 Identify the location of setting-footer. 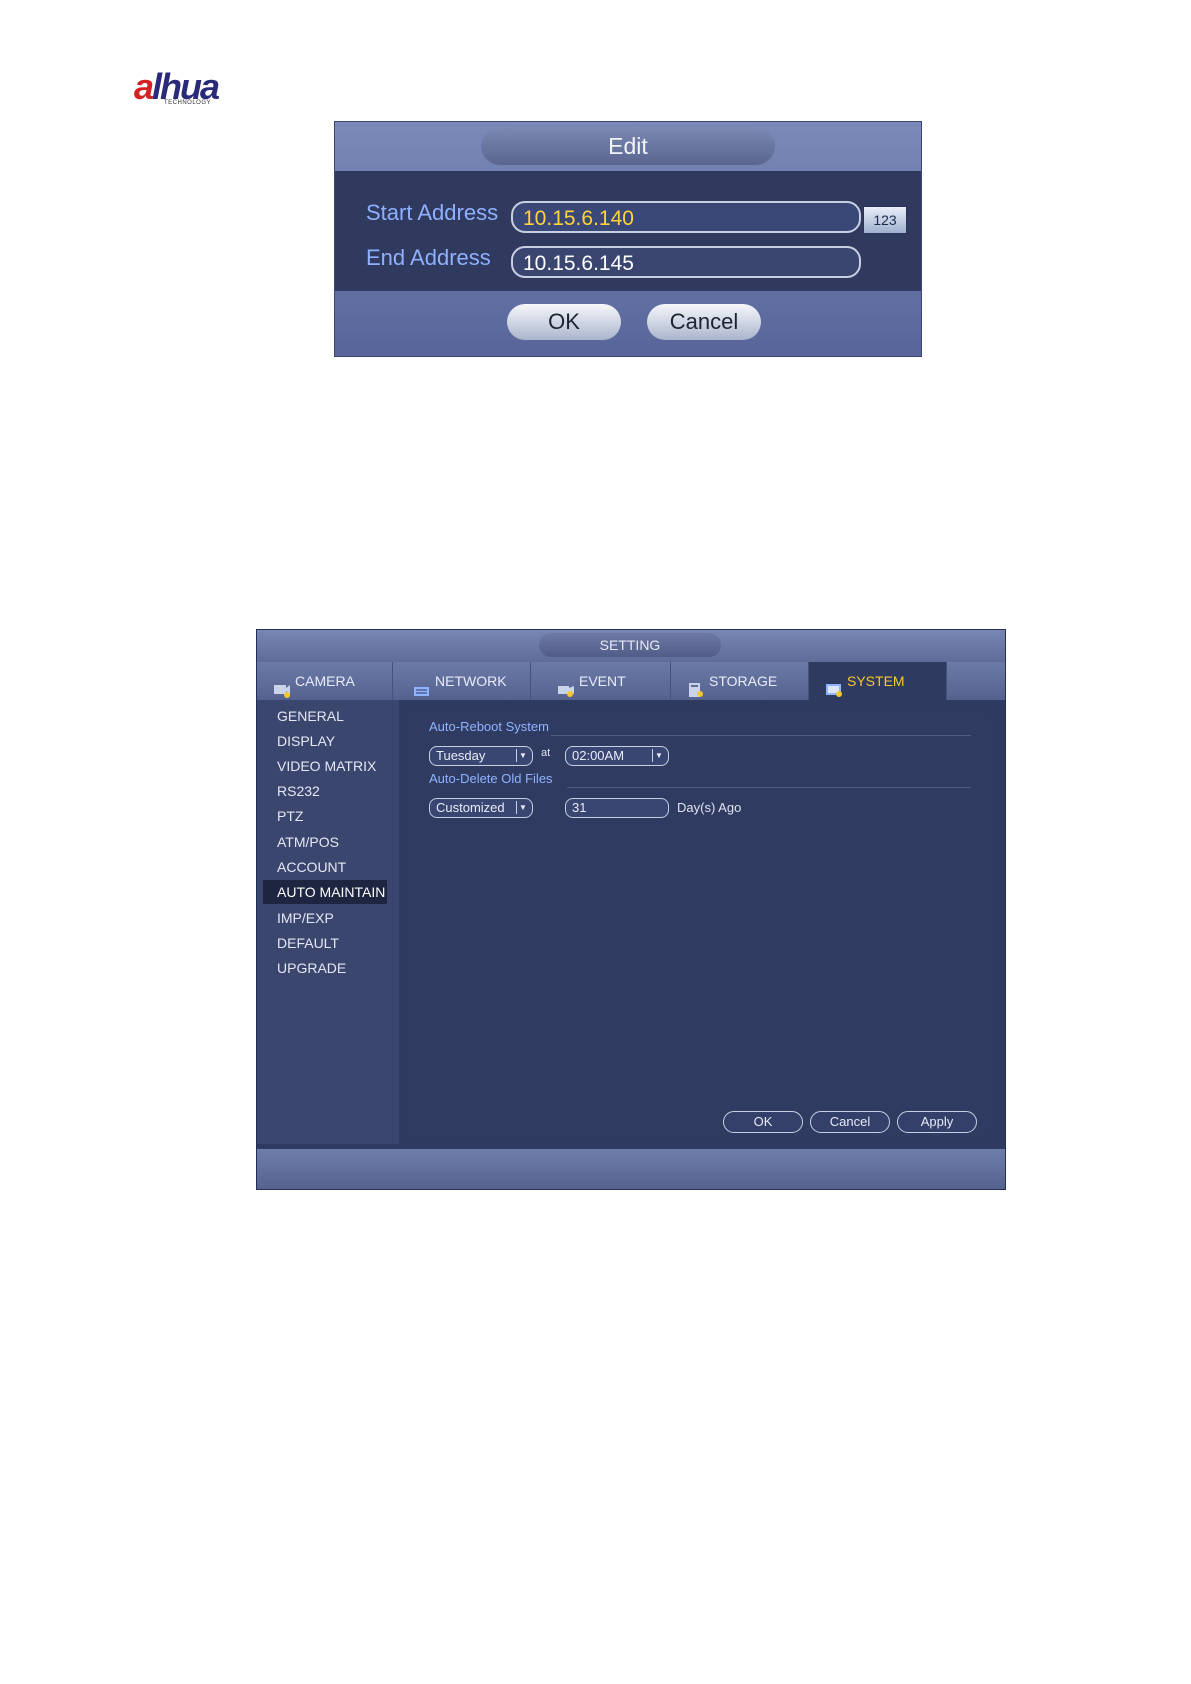
(631, 1169).